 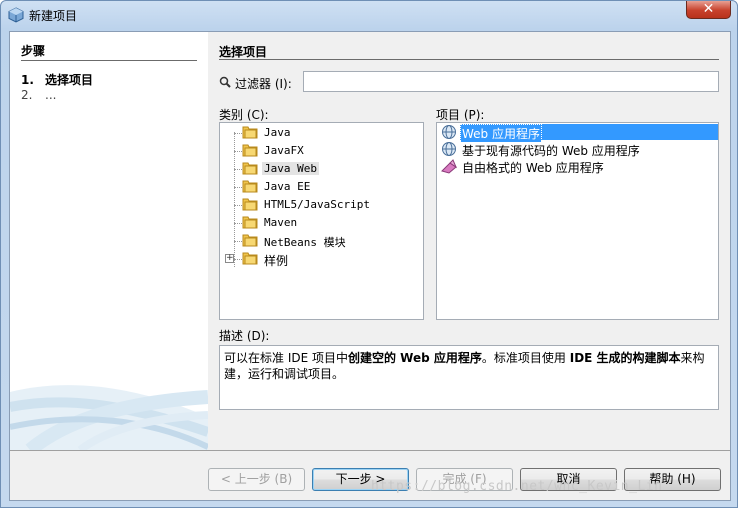 What do you see at coordinates (317, 204) in the screenshot?
I see `tree-item-label: HTML5/JavaScript` at bounding box center [317, 204].